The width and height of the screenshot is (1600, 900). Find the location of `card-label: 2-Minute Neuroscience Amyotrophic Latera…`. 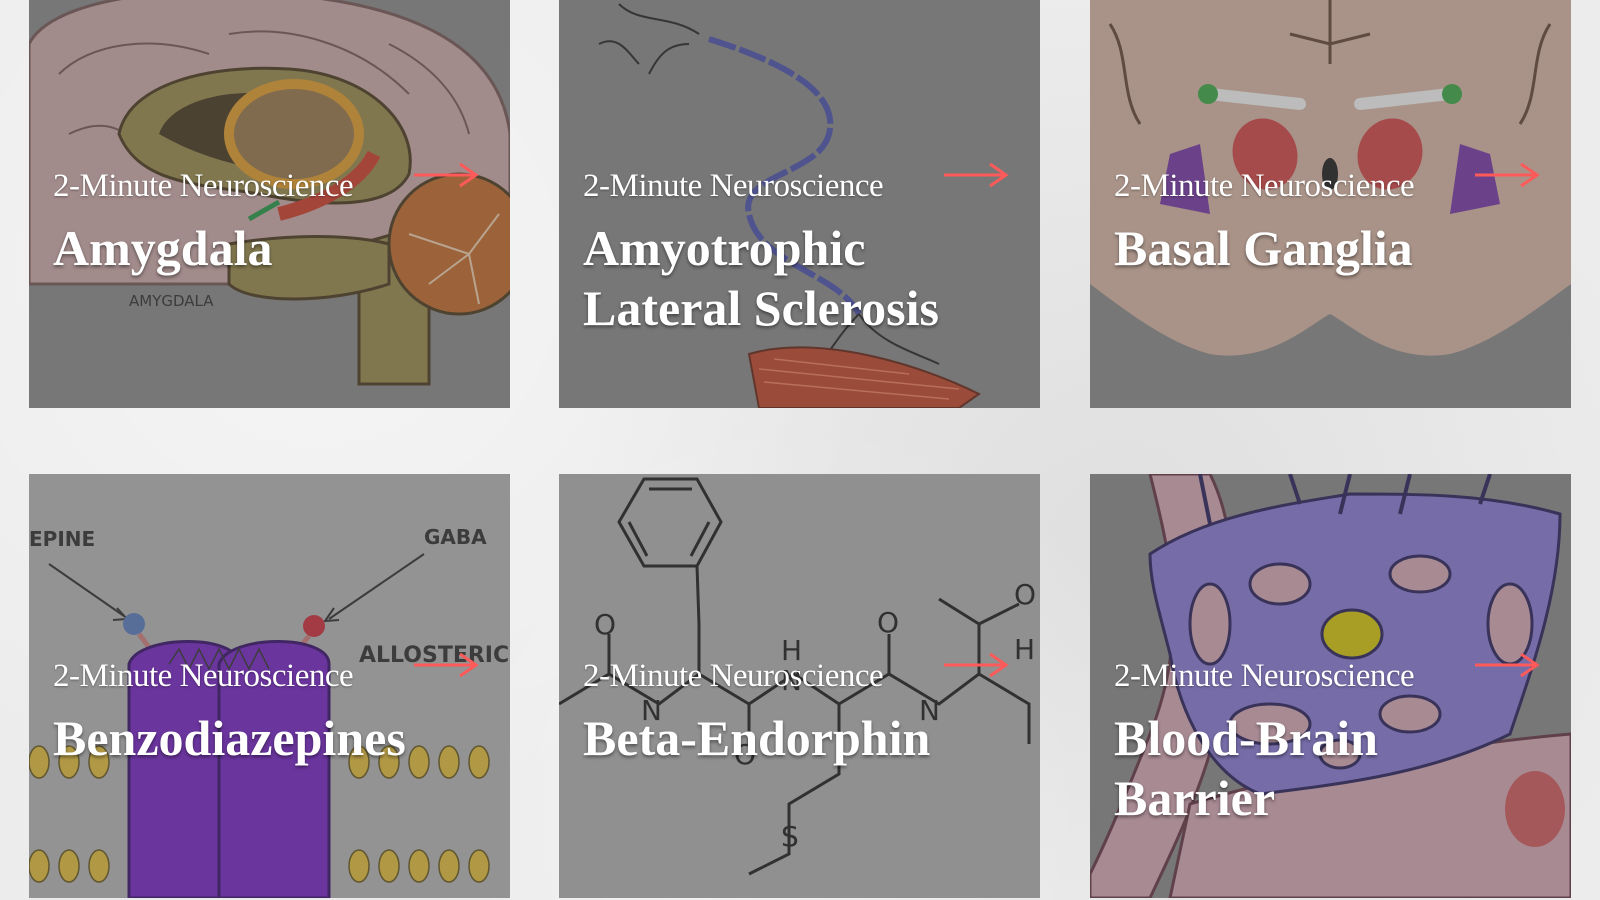

card-label: 2-Minute Neuroscience Amyotrophic Latera… is located at coordinates (801, 250).